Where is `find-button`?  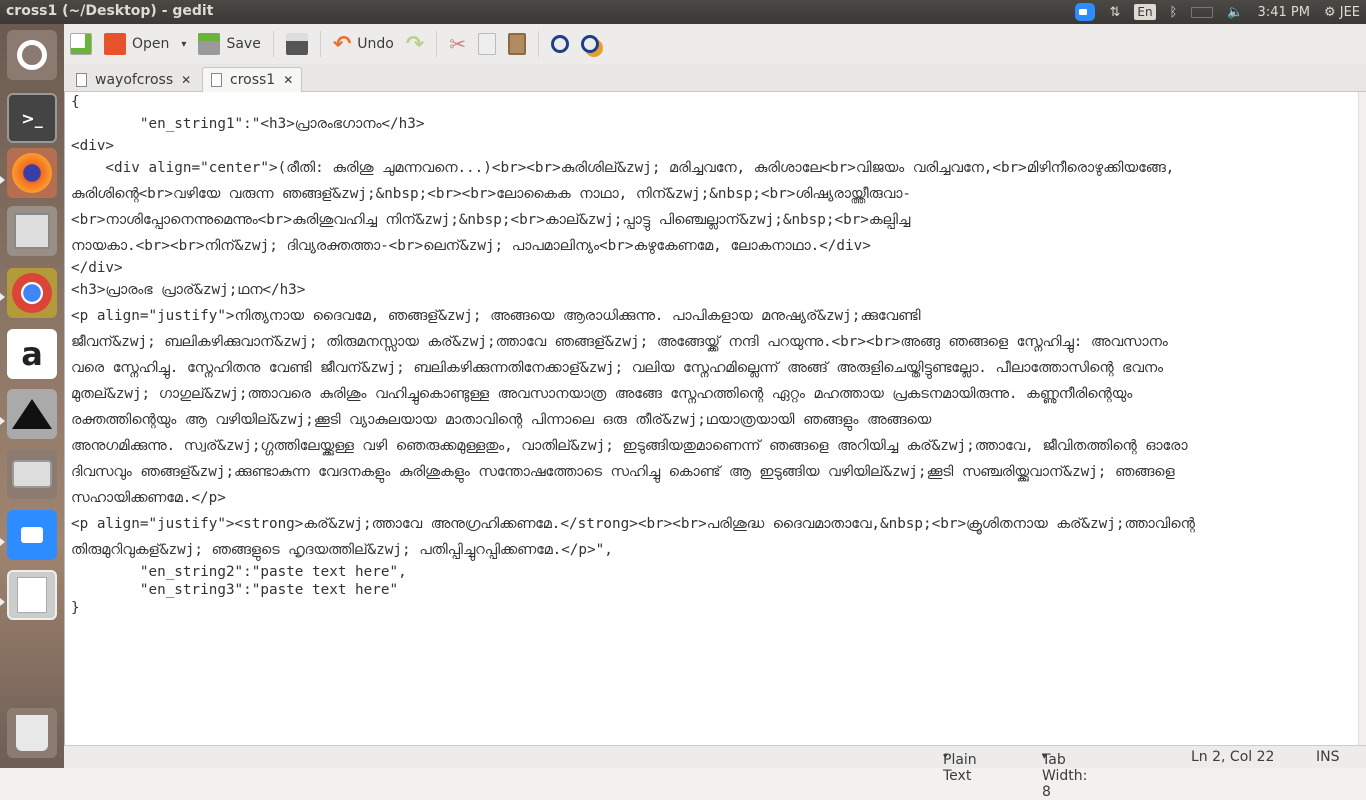 find-button is located at coordinates (560, 44).